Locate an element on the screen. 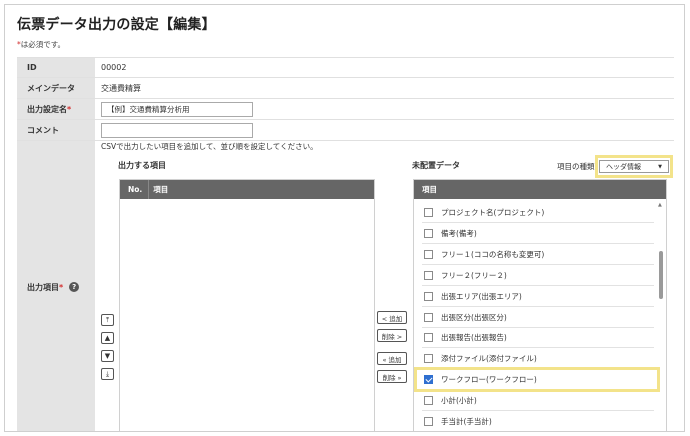 The width and height of the screenshot is (690, 436). list-item: フリー１(ココの名称も変更可) is located at coordinates (538, 255).